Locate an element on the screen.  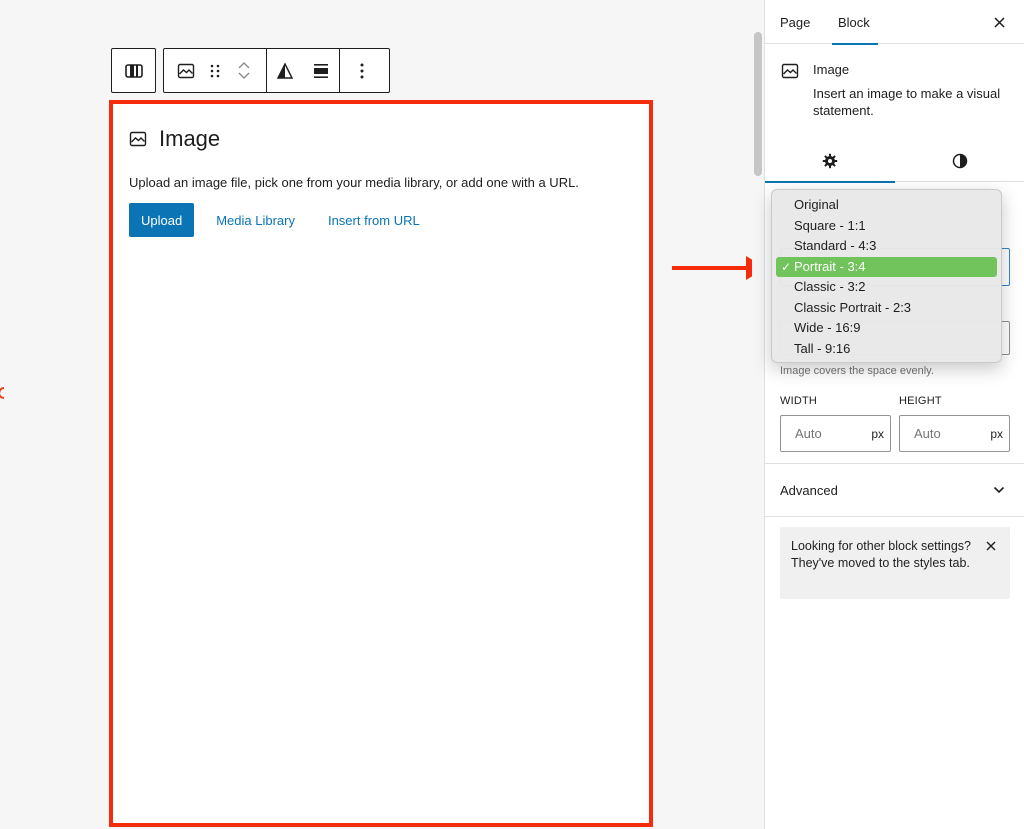
block-card-title: Image is located at coordinates (831, 69).